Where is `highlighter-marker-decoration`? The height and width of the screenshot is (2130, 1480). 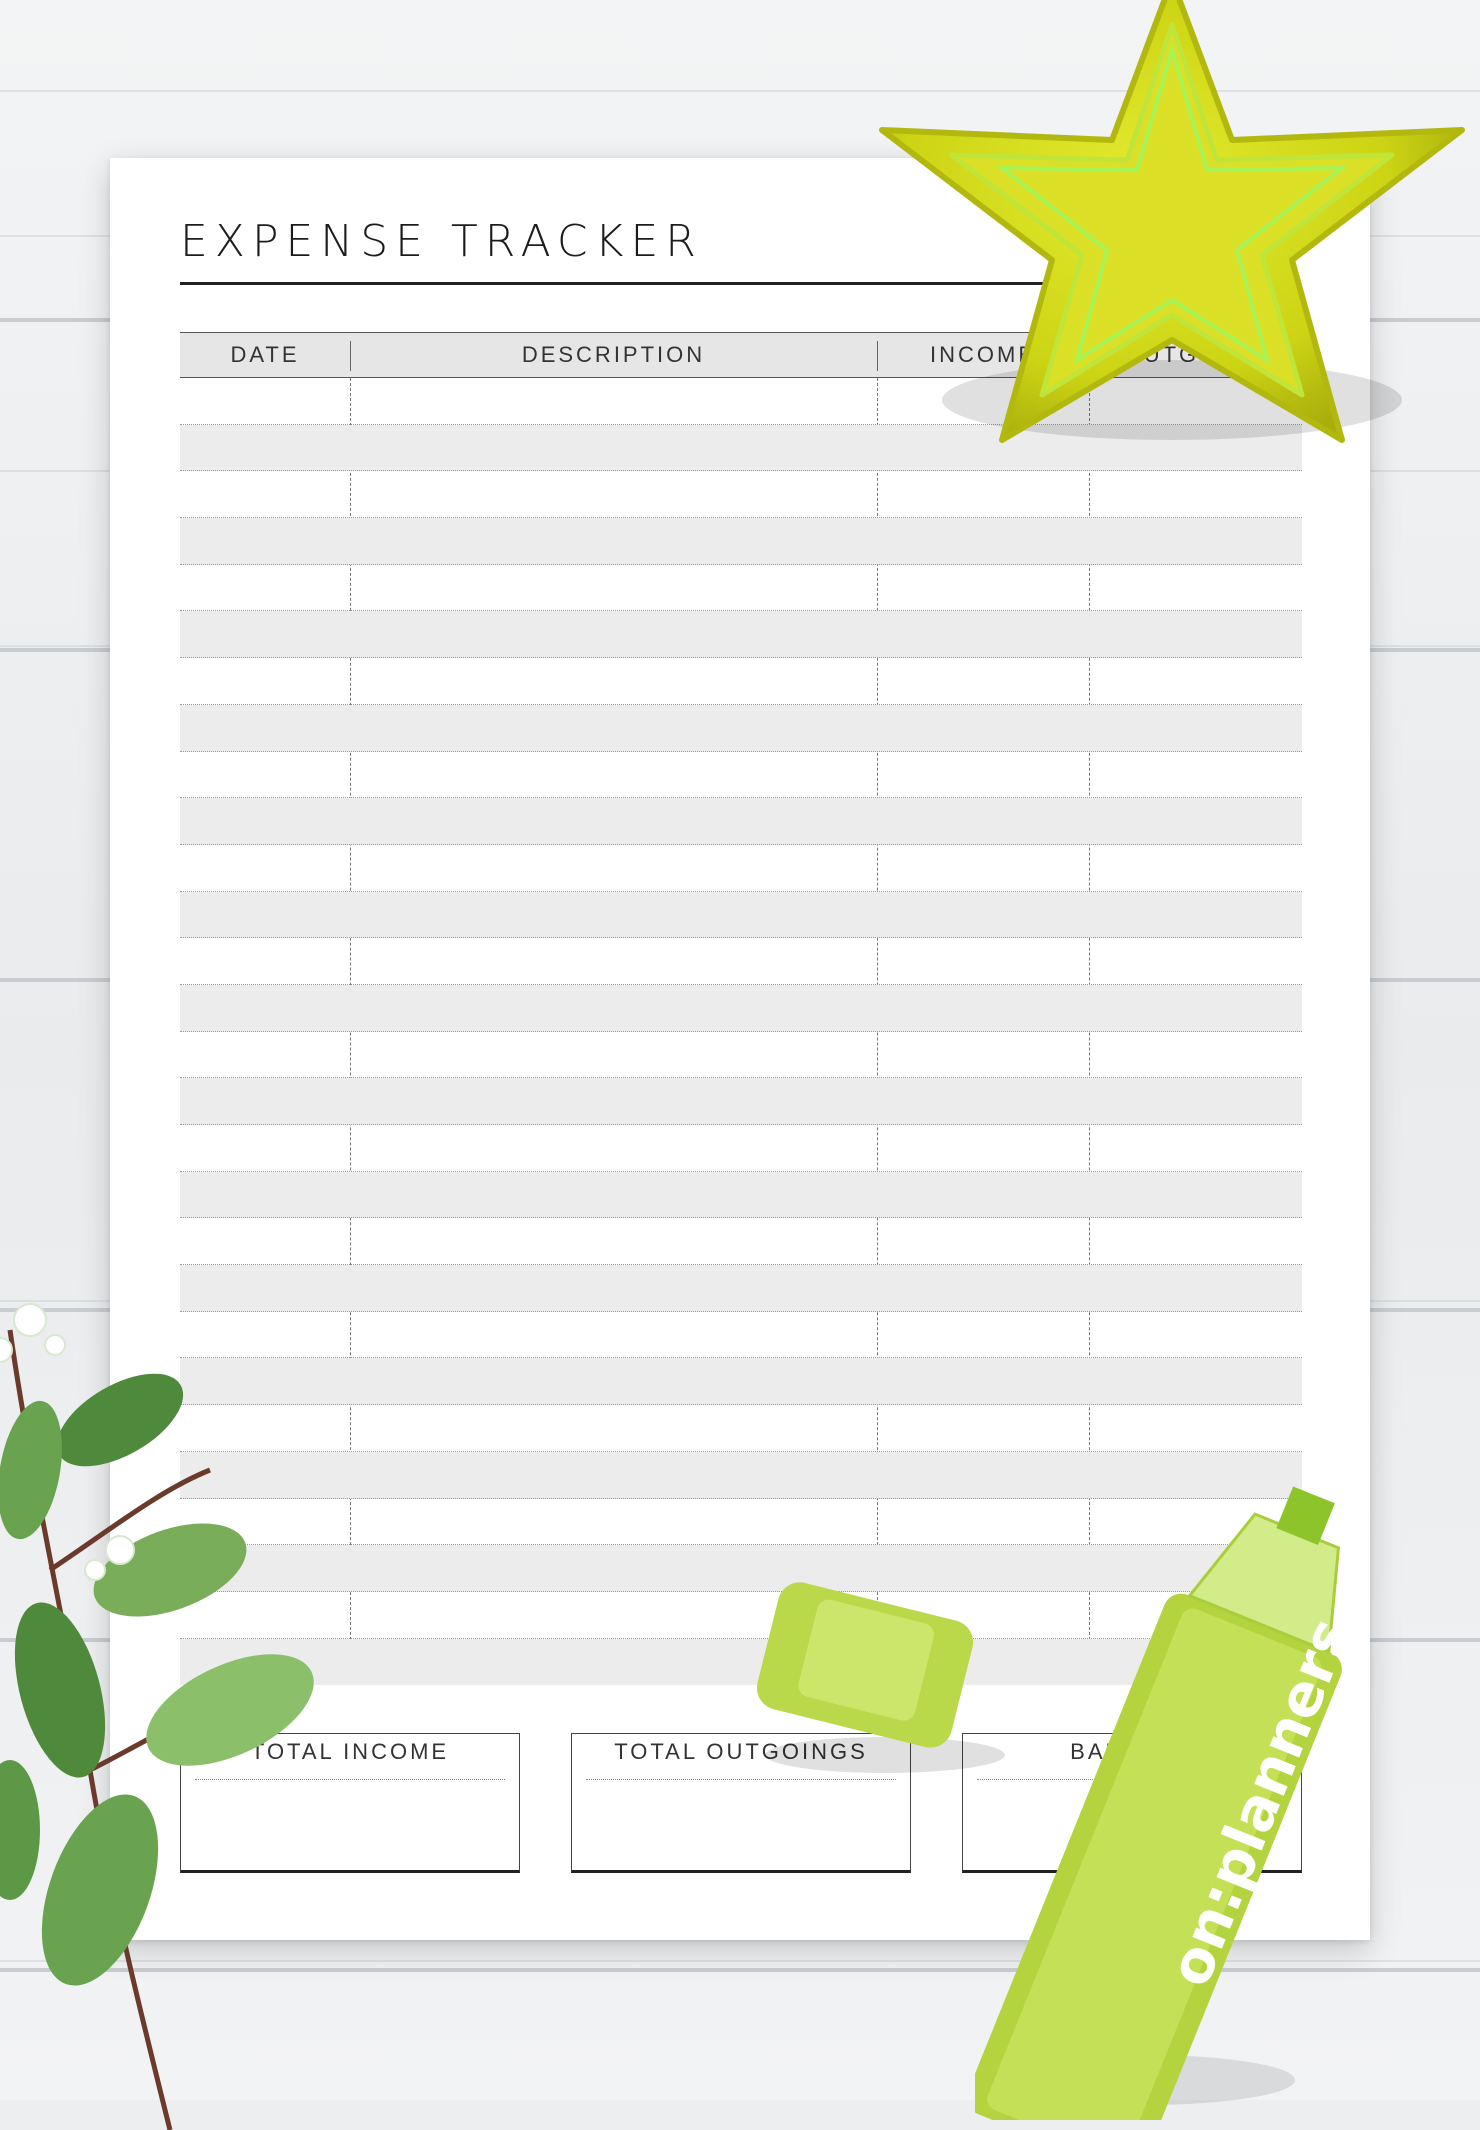 highlighter-marker-decoration is located at coordinates (1158, 1803).